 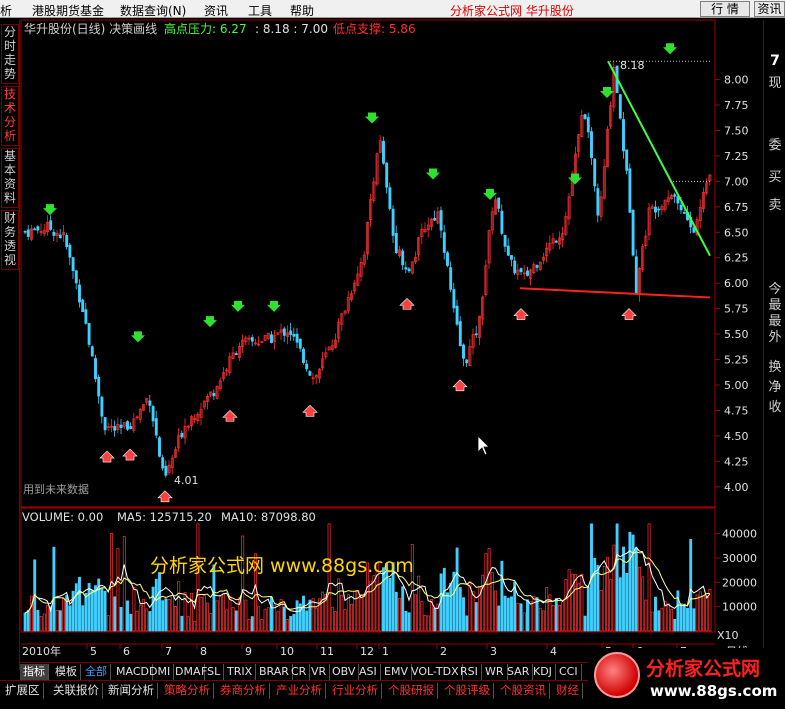 I want to click on price-tick-label: 5.00, so click(x=736, y=385).